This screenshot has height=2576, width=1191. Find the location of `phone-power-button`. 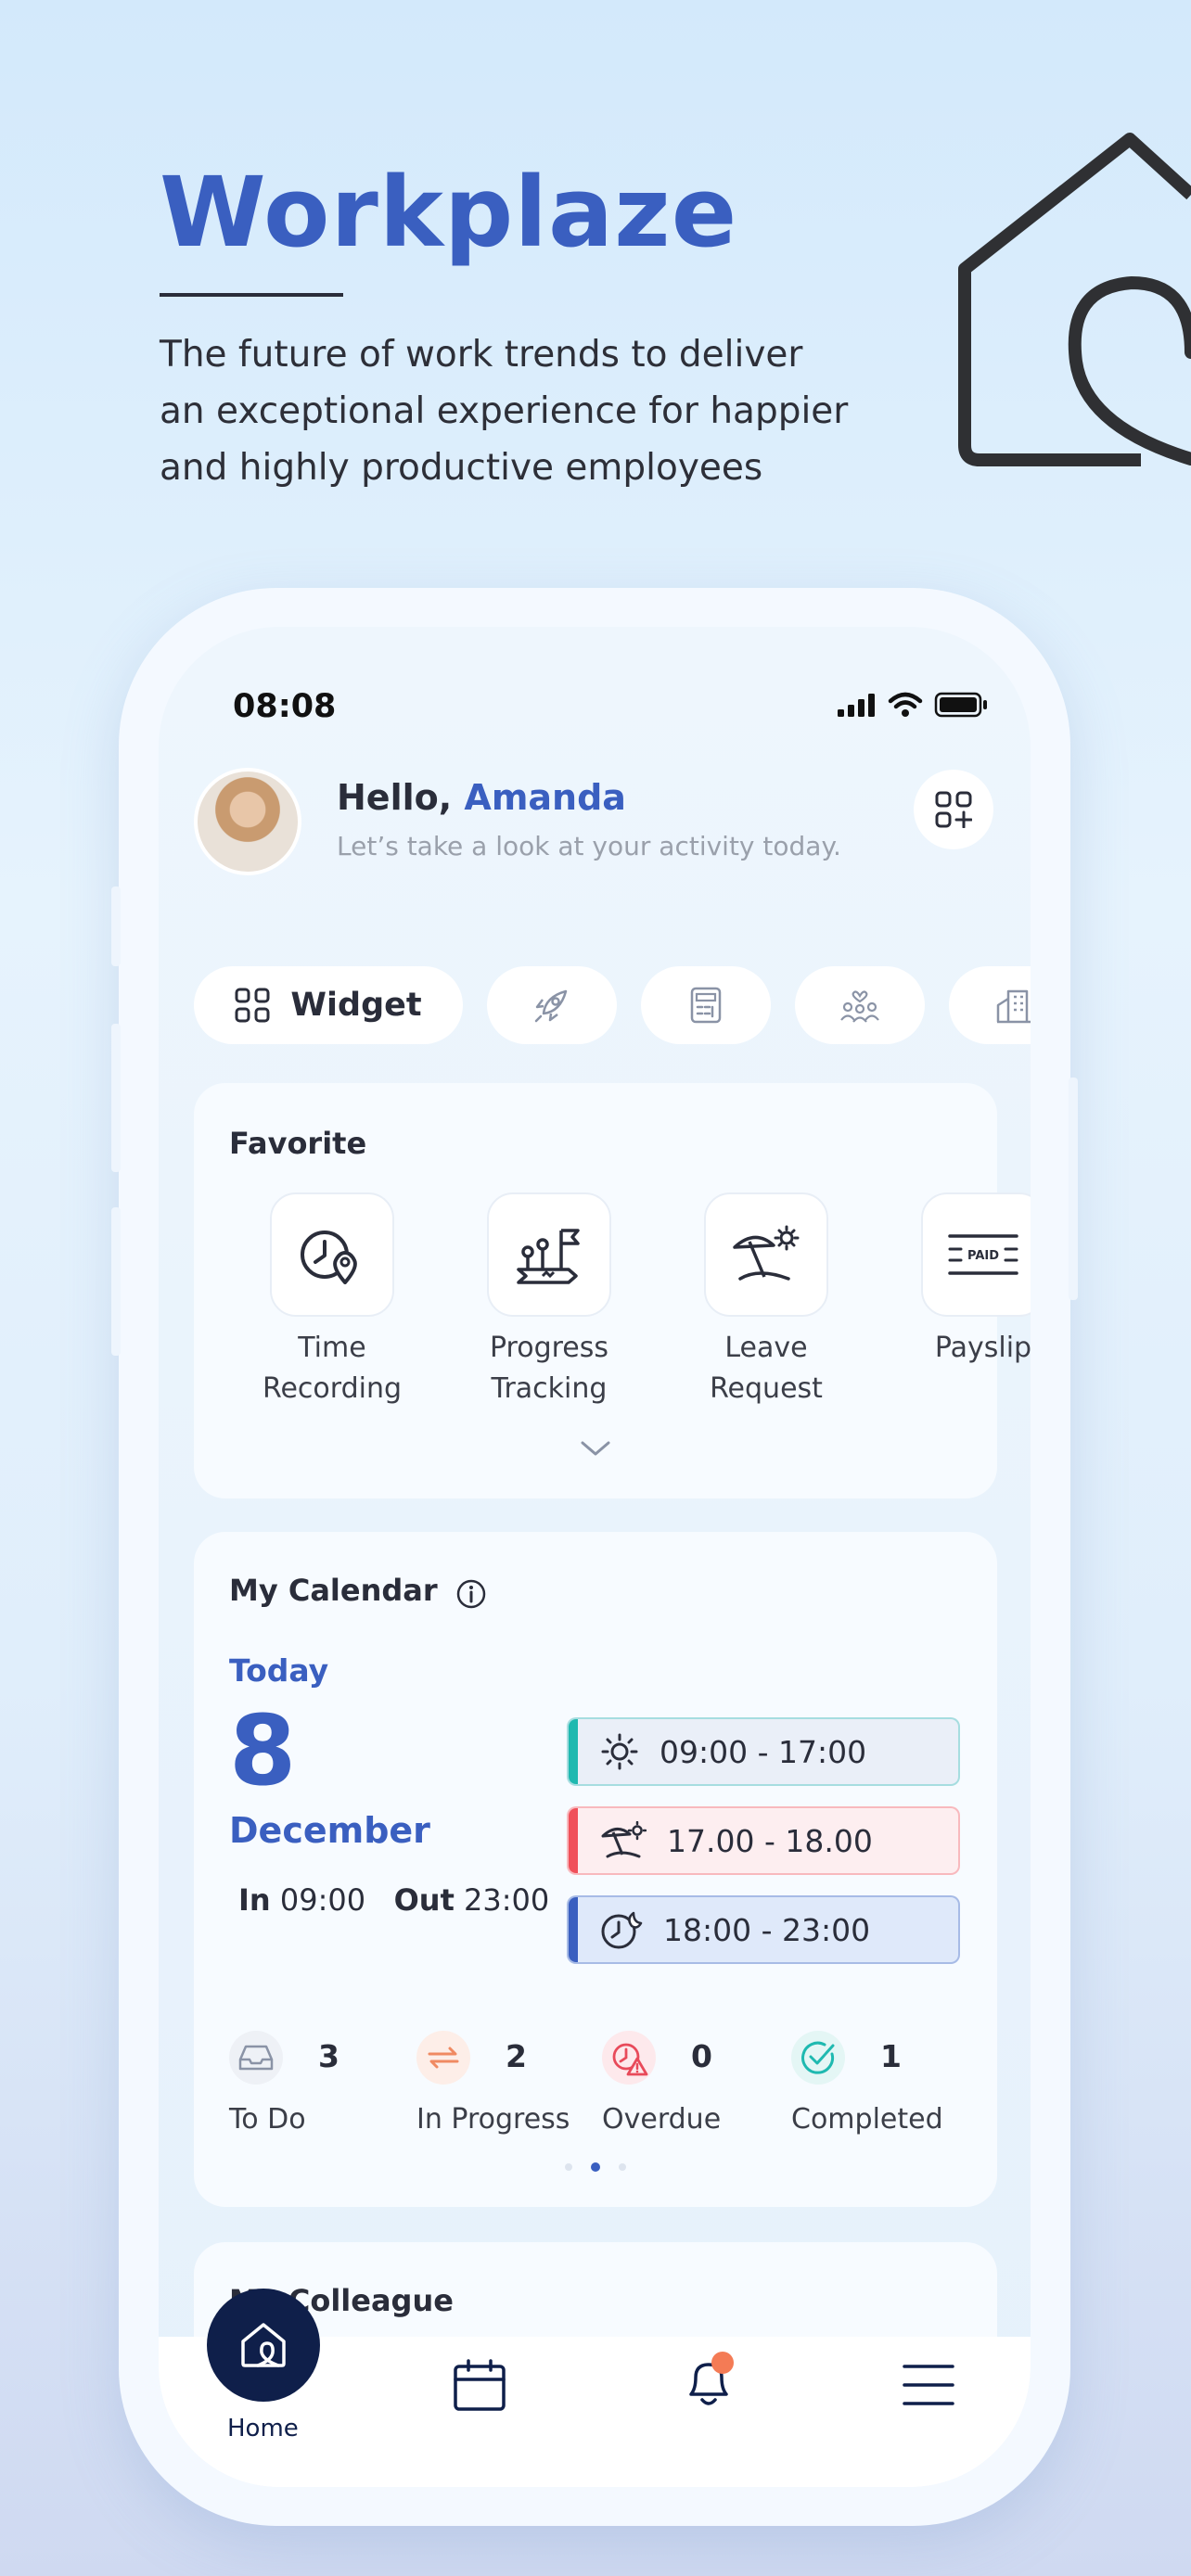

phone-power-button is located at coordinates (1073, 1189).